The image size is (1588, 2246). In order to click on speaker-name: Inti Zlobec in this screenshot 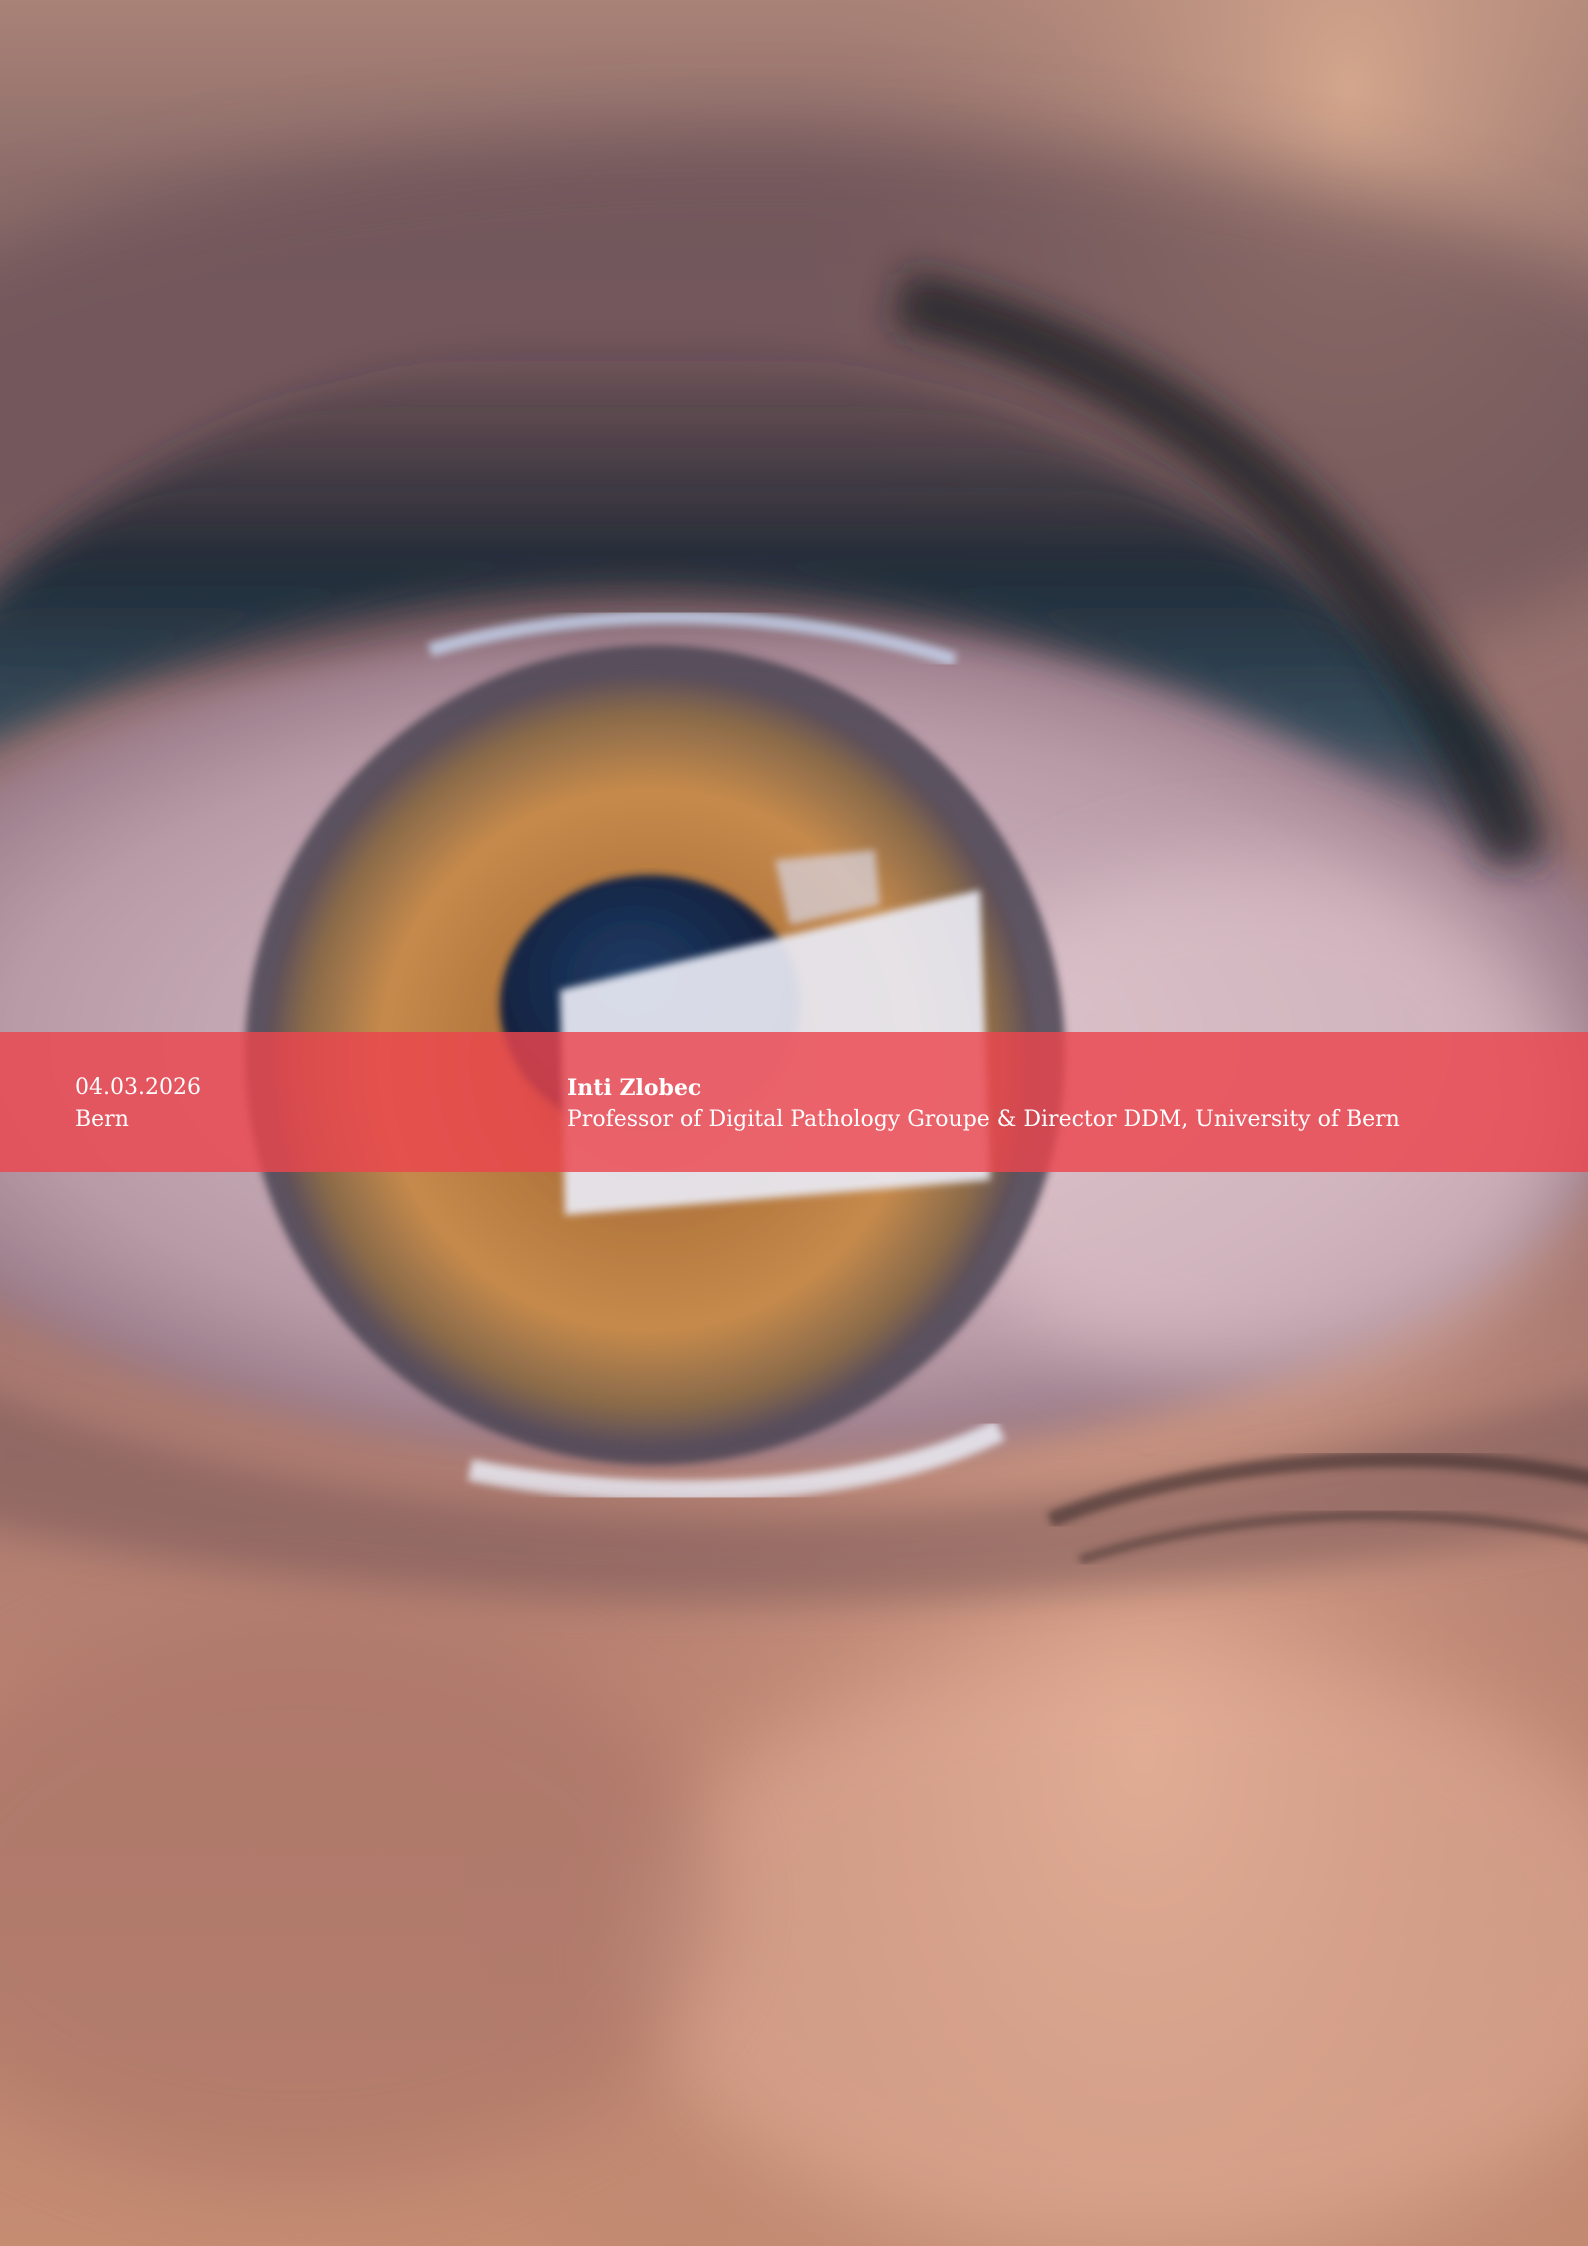, I will do `click(634, 1088)`.